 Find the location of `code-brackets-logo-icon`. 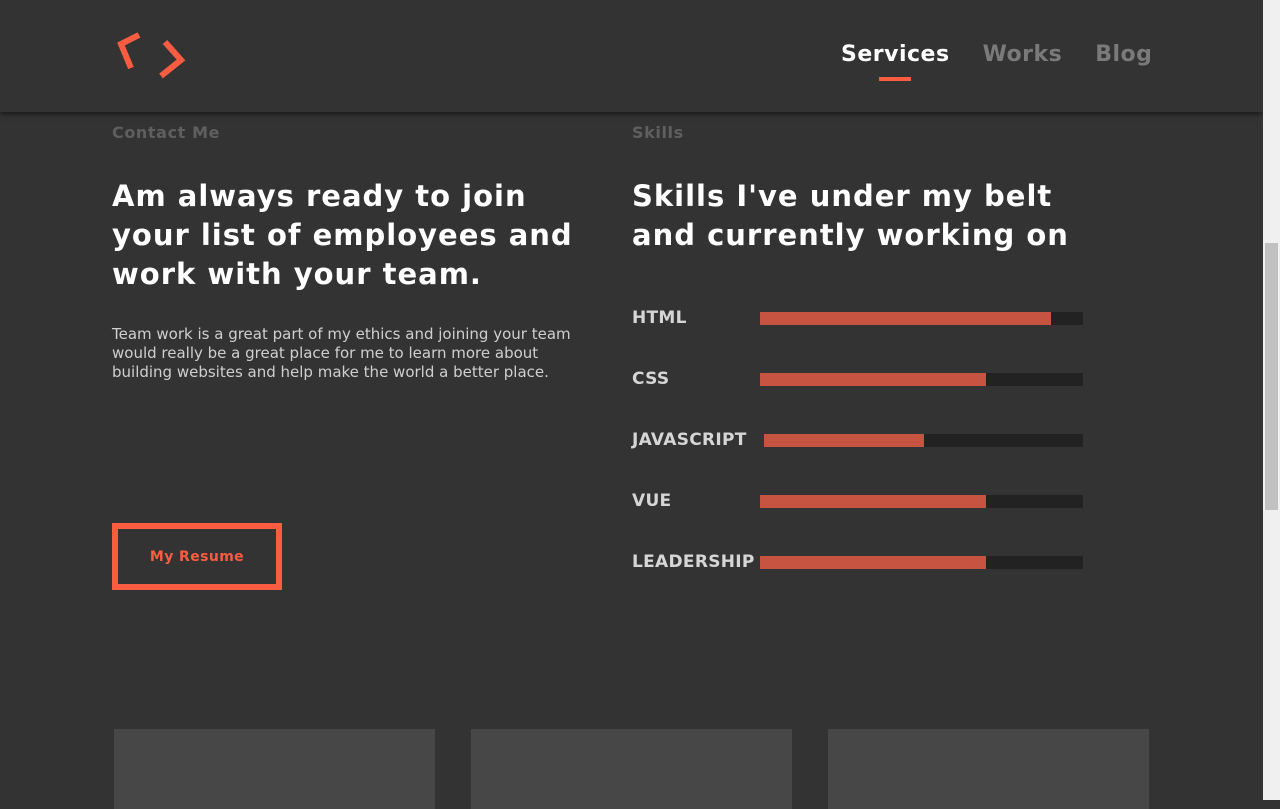

code-brackets-logo-icon is located at coordinates (152, 56).